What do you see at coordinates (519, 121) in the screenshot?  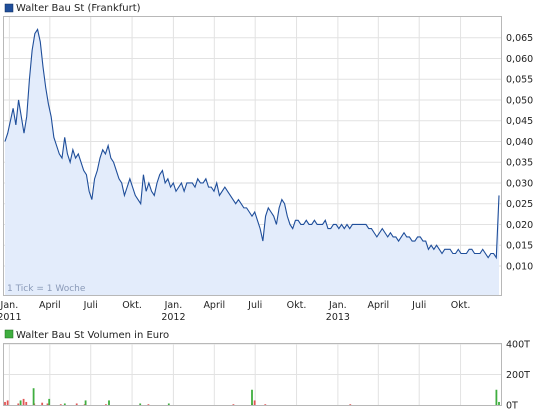 I see `price-y-tick-label: 0,045` at bounding box center [519, 121].